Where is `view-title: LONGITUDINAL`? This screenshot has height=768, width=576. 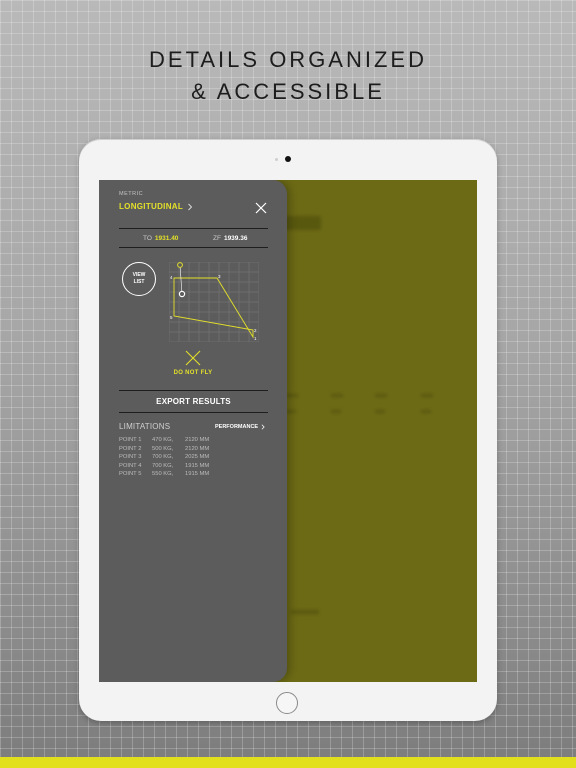
view-title: LONGITUDINAL is located at coordinates (151, 206).